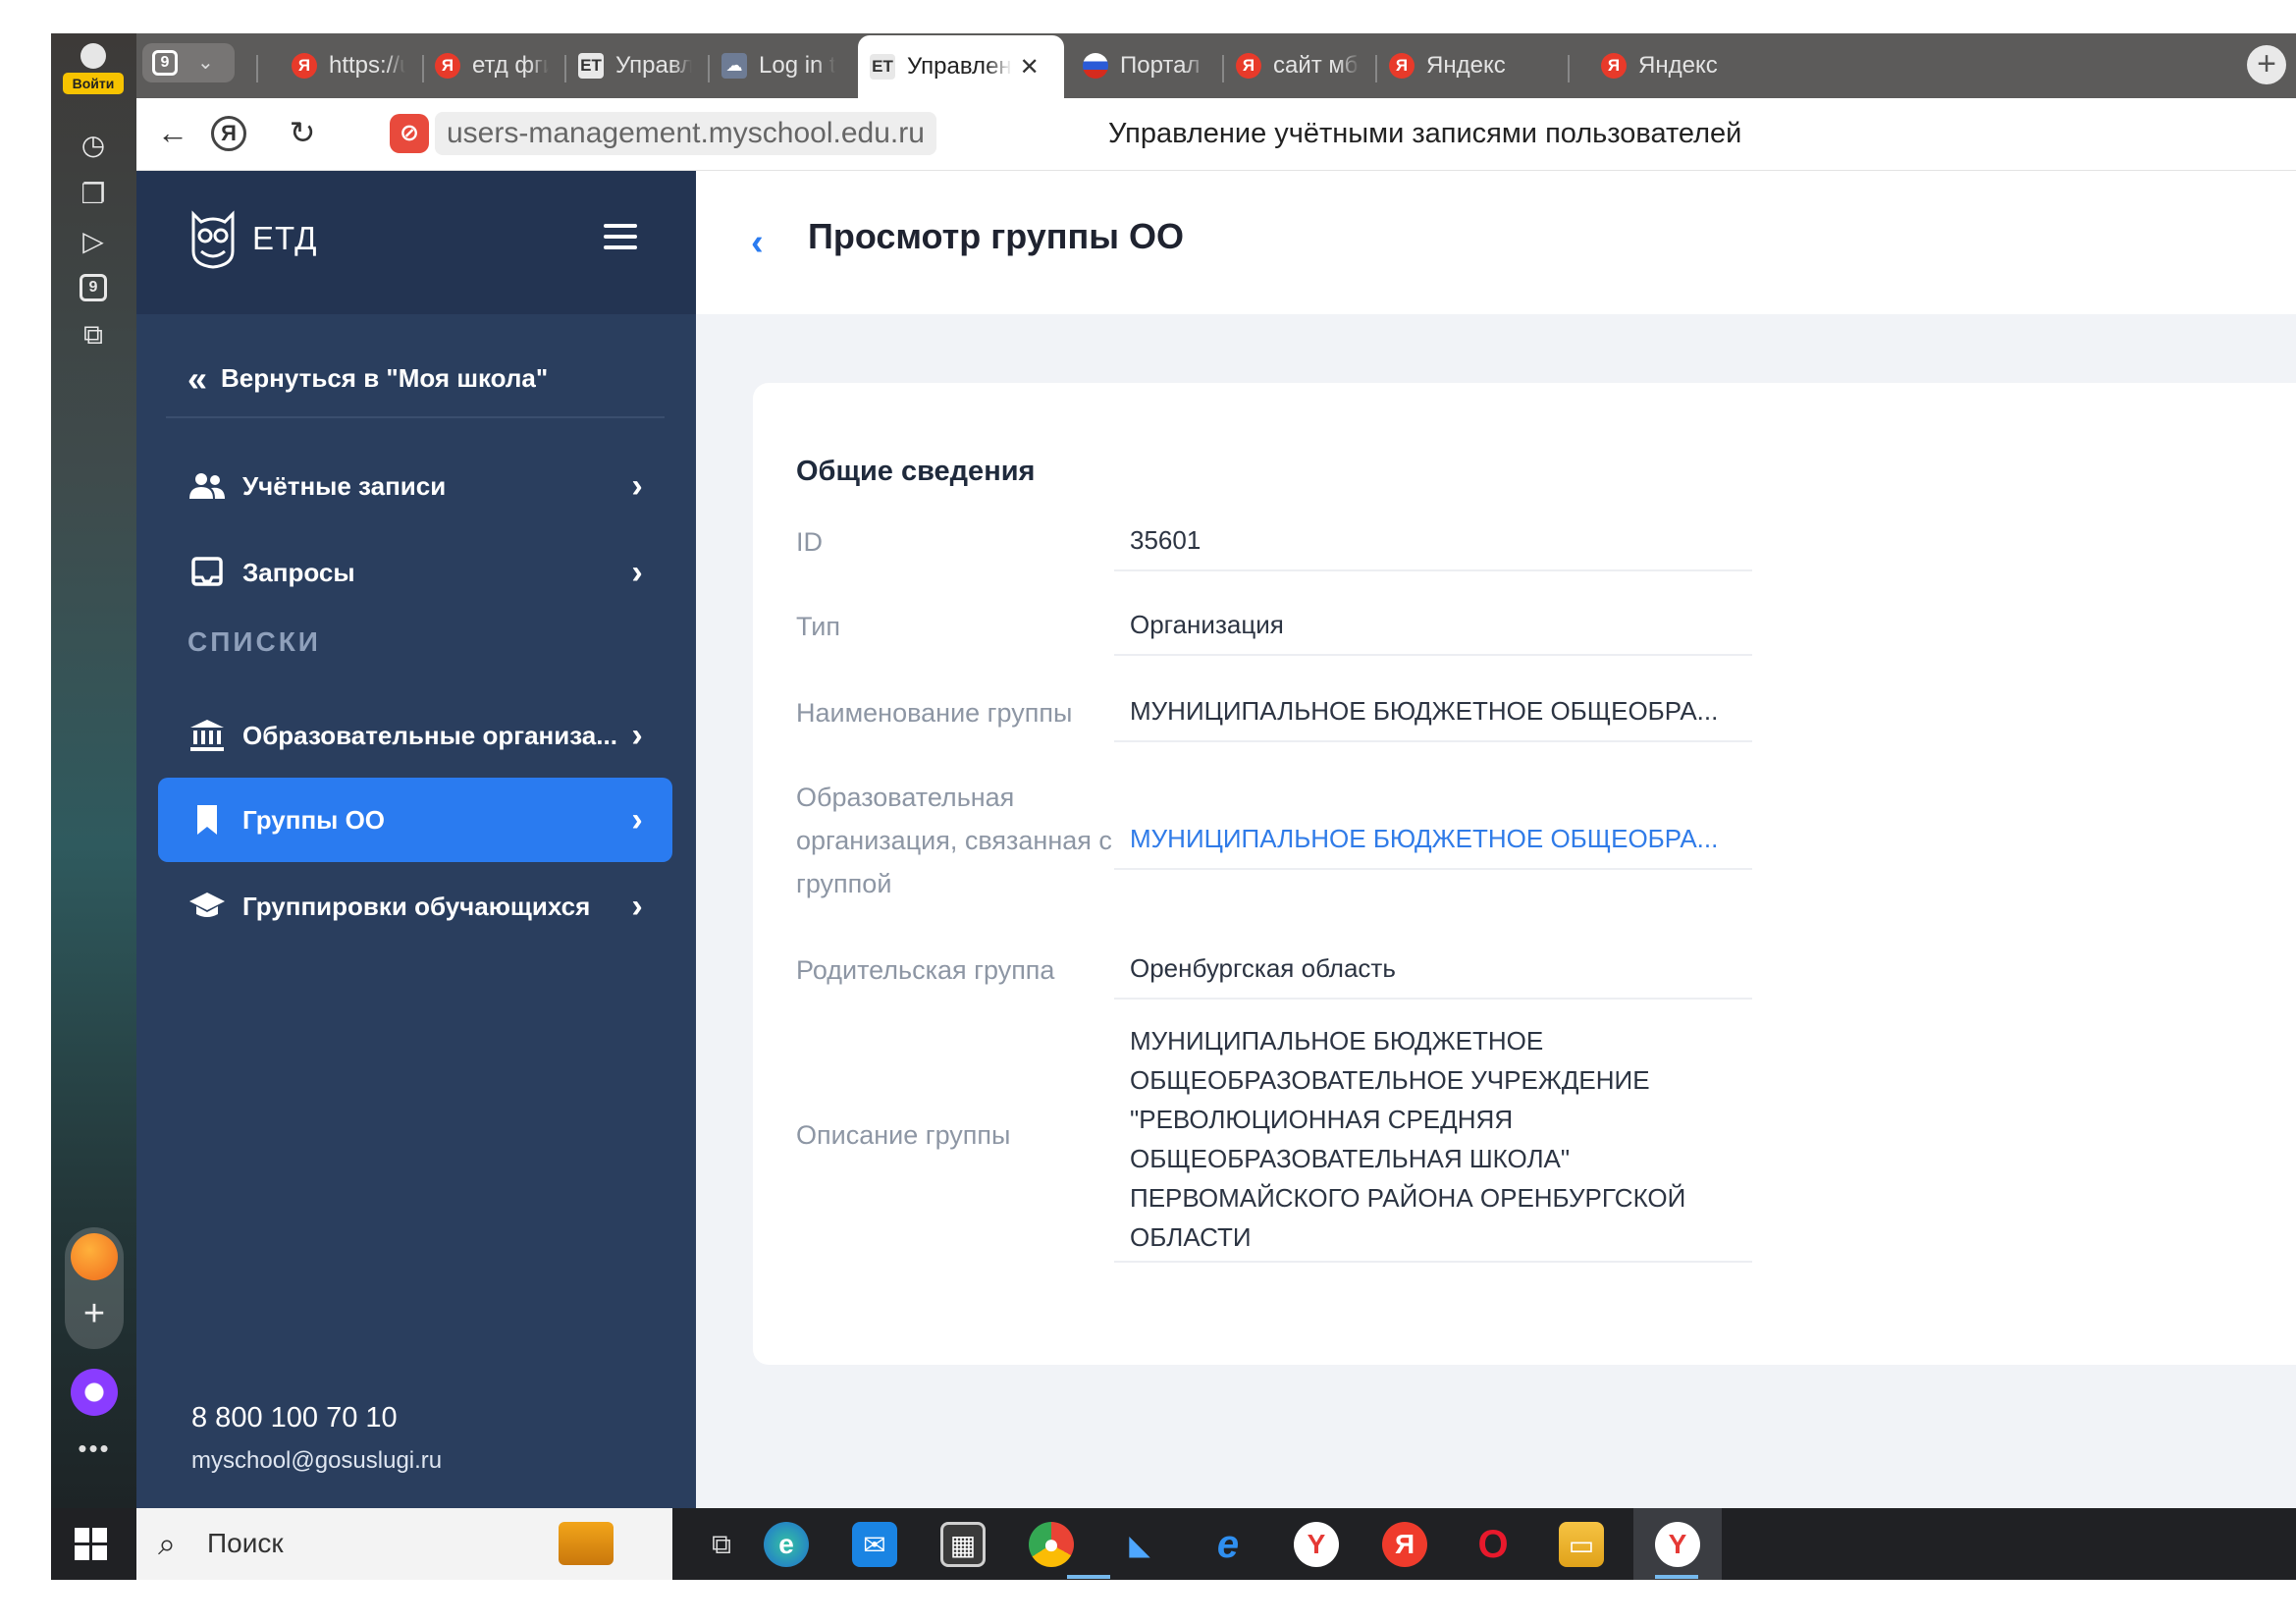 This screenshot has width=2296, height=1624. I want to click on flag-favicon-icon, so click(1095, 66).